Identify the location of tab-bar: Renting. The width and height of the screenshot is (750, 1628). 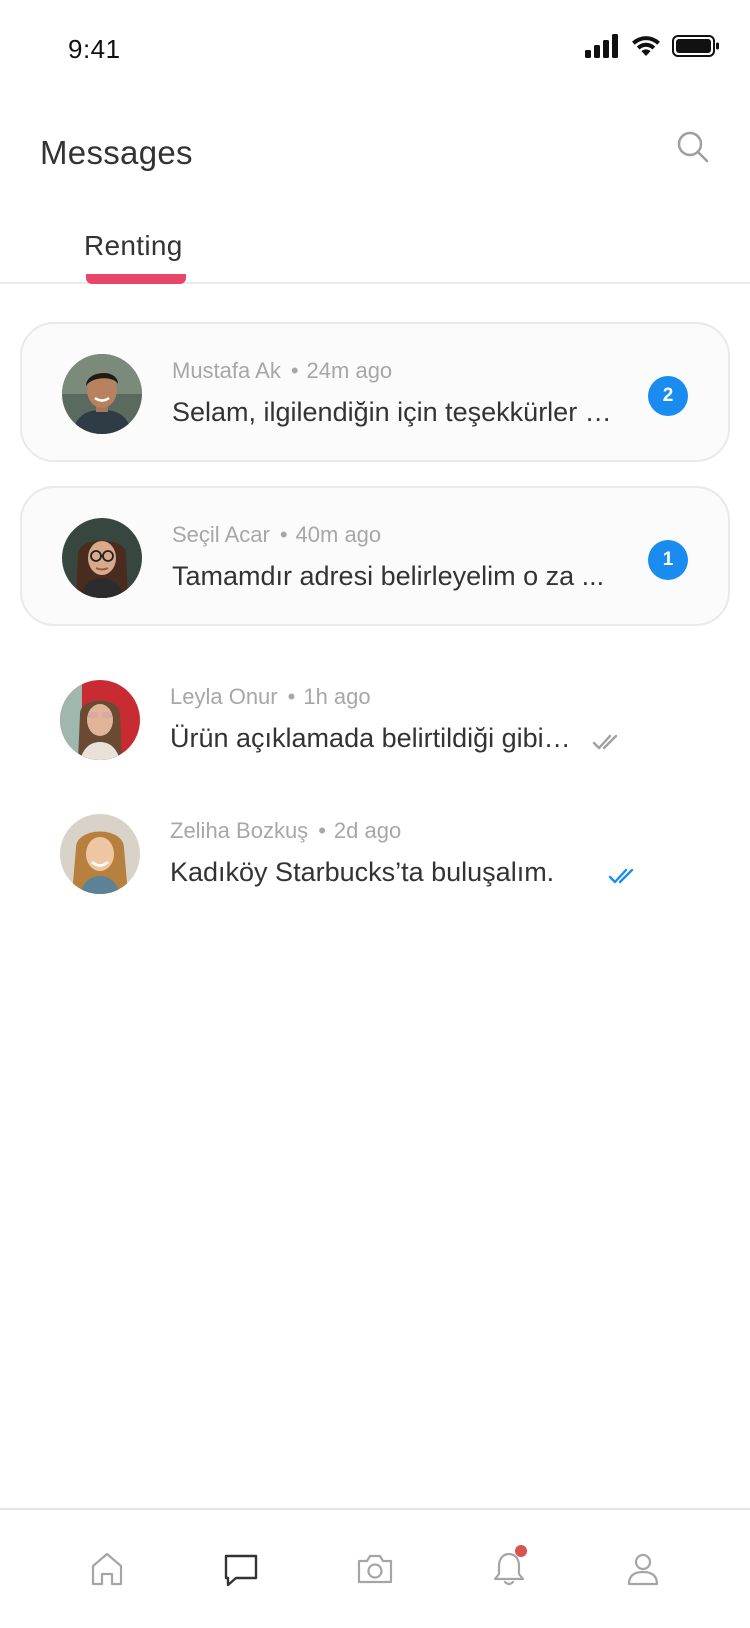
(375, 252).